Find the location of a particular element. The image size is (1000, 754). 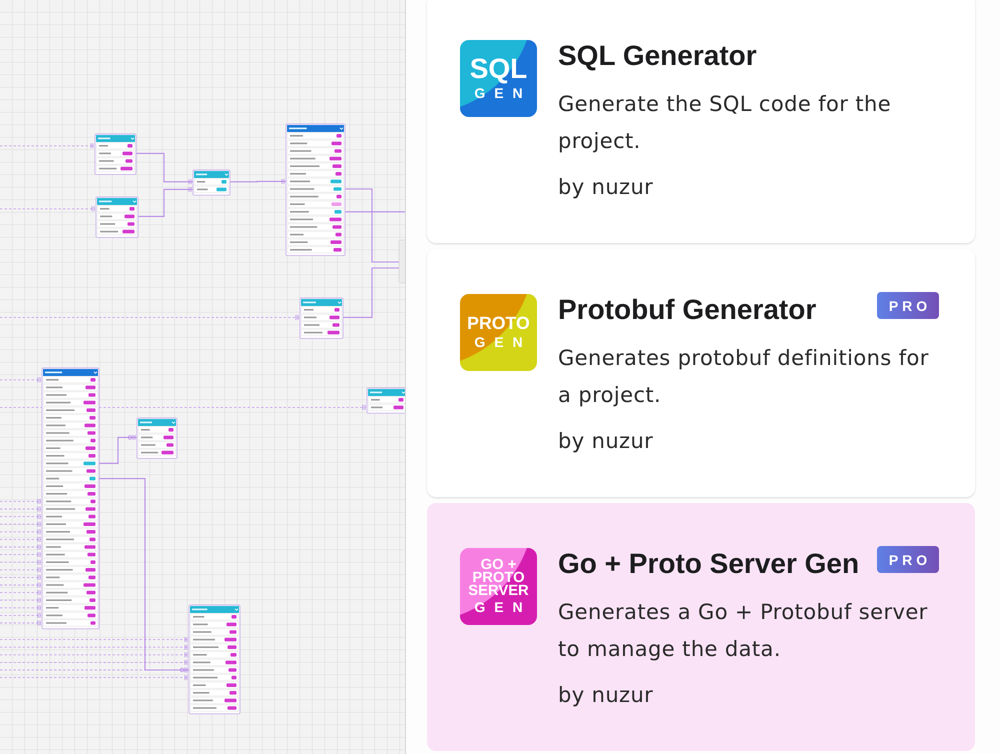

logo-text: PROTO is located at coordinates (498, 324).